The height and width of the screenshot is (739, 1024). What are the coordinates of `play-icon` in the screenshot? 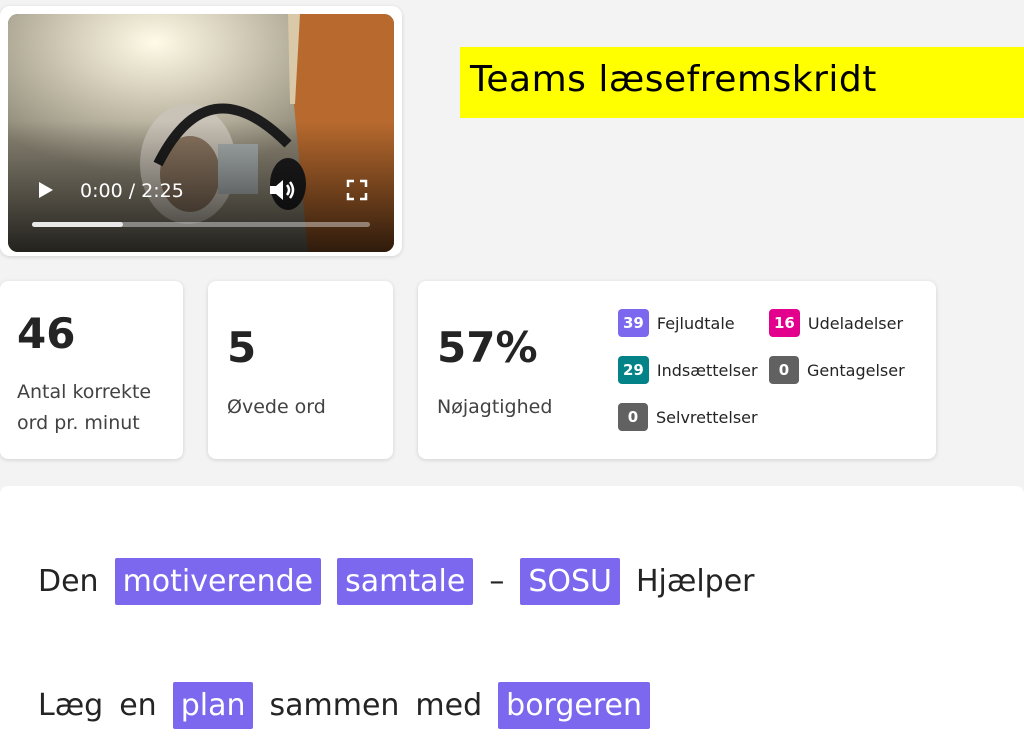 It's located at (46, 190).